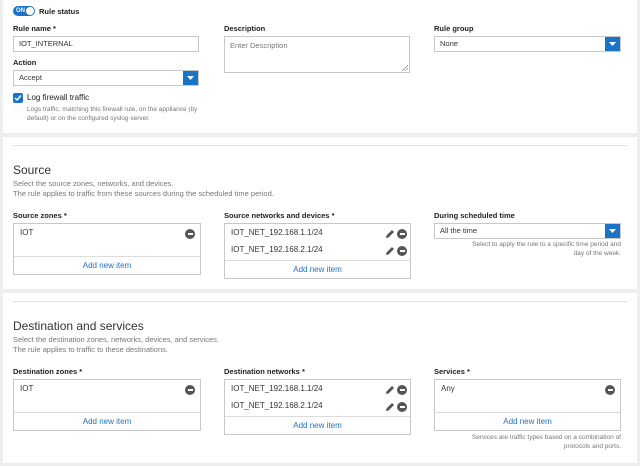 This screenshot has height=466, width=640. Describe the element at coordinates (59, 11) in the screenshot. I see `rule-status-label: Rule status` at that location.